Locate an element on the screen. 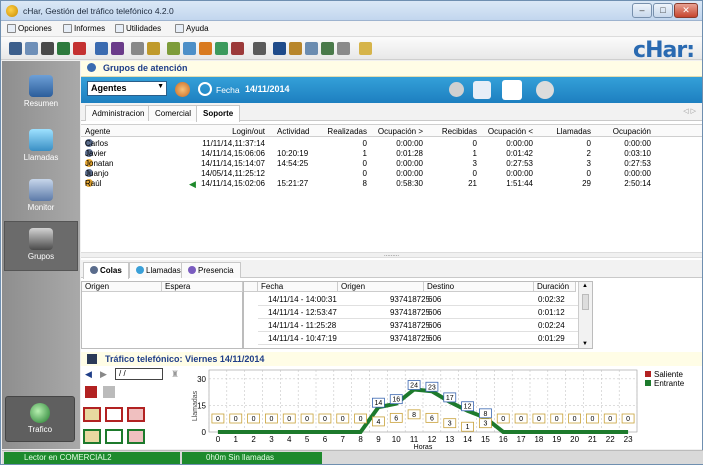 Image resolution: width=703 pixels, height=465 pixels. window-icon is located at coordinates (343, 48).